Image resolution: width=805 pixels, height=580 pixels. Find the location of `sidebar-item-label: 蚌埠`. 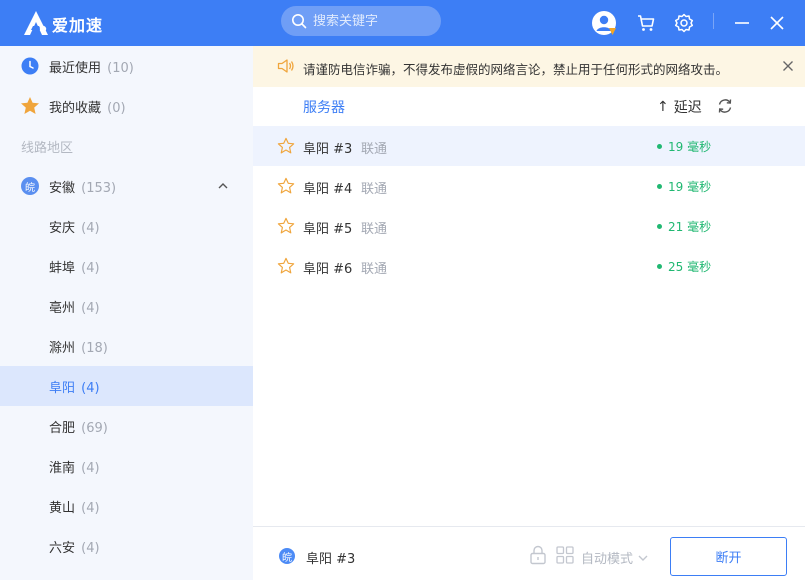

sidebar-item-label: 蚌埠 is located at coordinates (62, 268).